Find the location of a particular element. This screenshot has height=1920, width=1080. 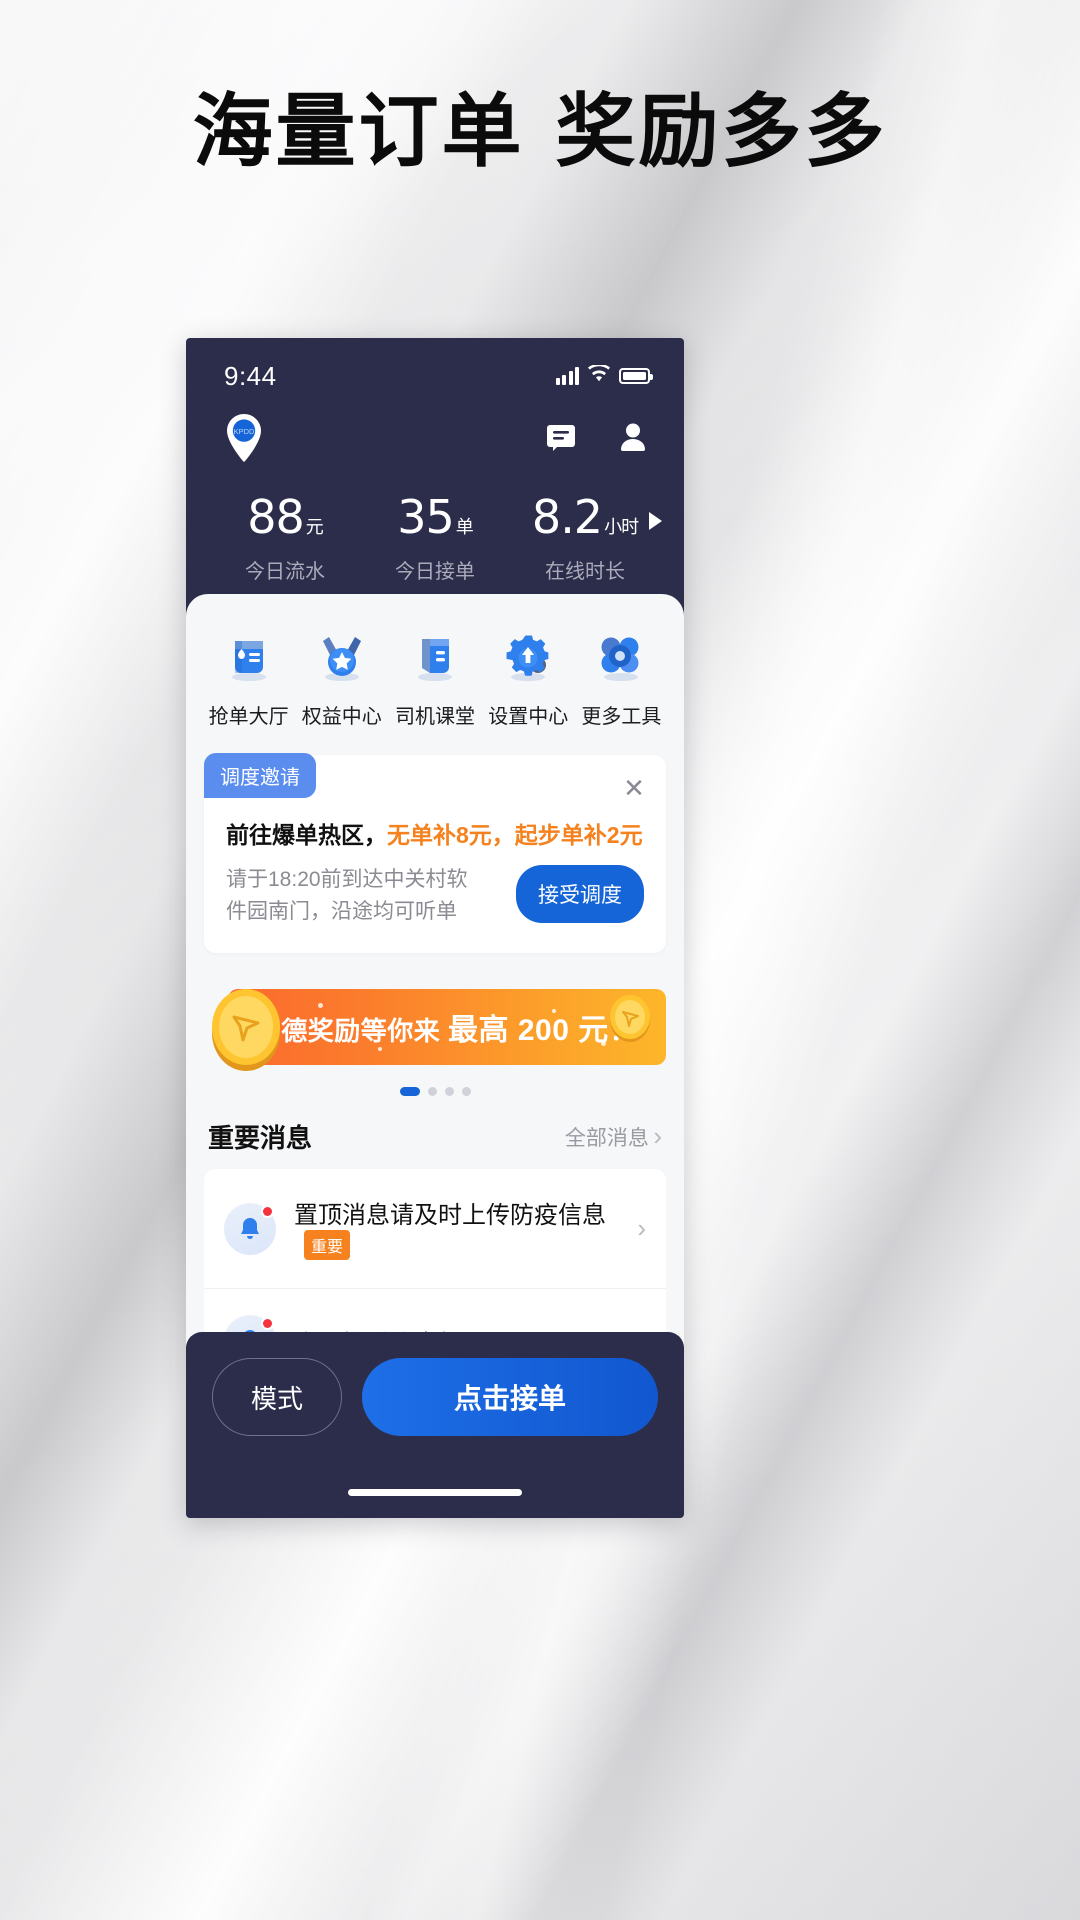

promo-banner: 高德奖励等你来 最高 200 元！ is located at coordinates (447, 1027).